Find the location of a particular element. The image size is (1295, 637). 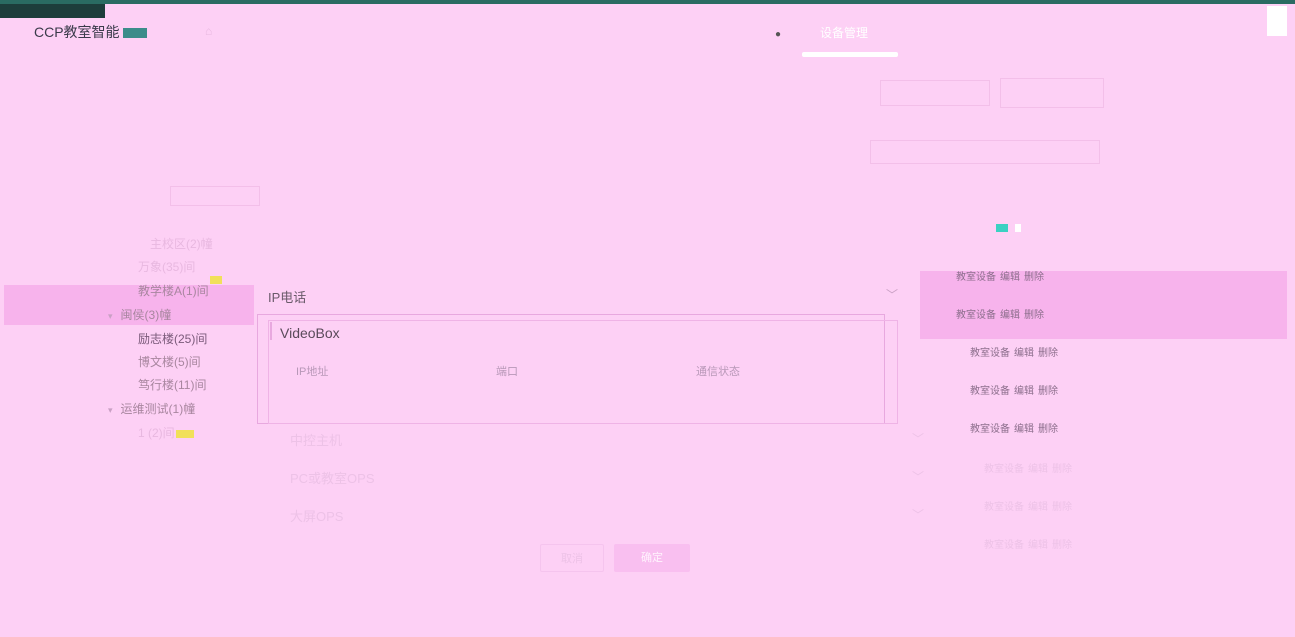

videobox-shadow-frame is located at coordinates (583, 372).